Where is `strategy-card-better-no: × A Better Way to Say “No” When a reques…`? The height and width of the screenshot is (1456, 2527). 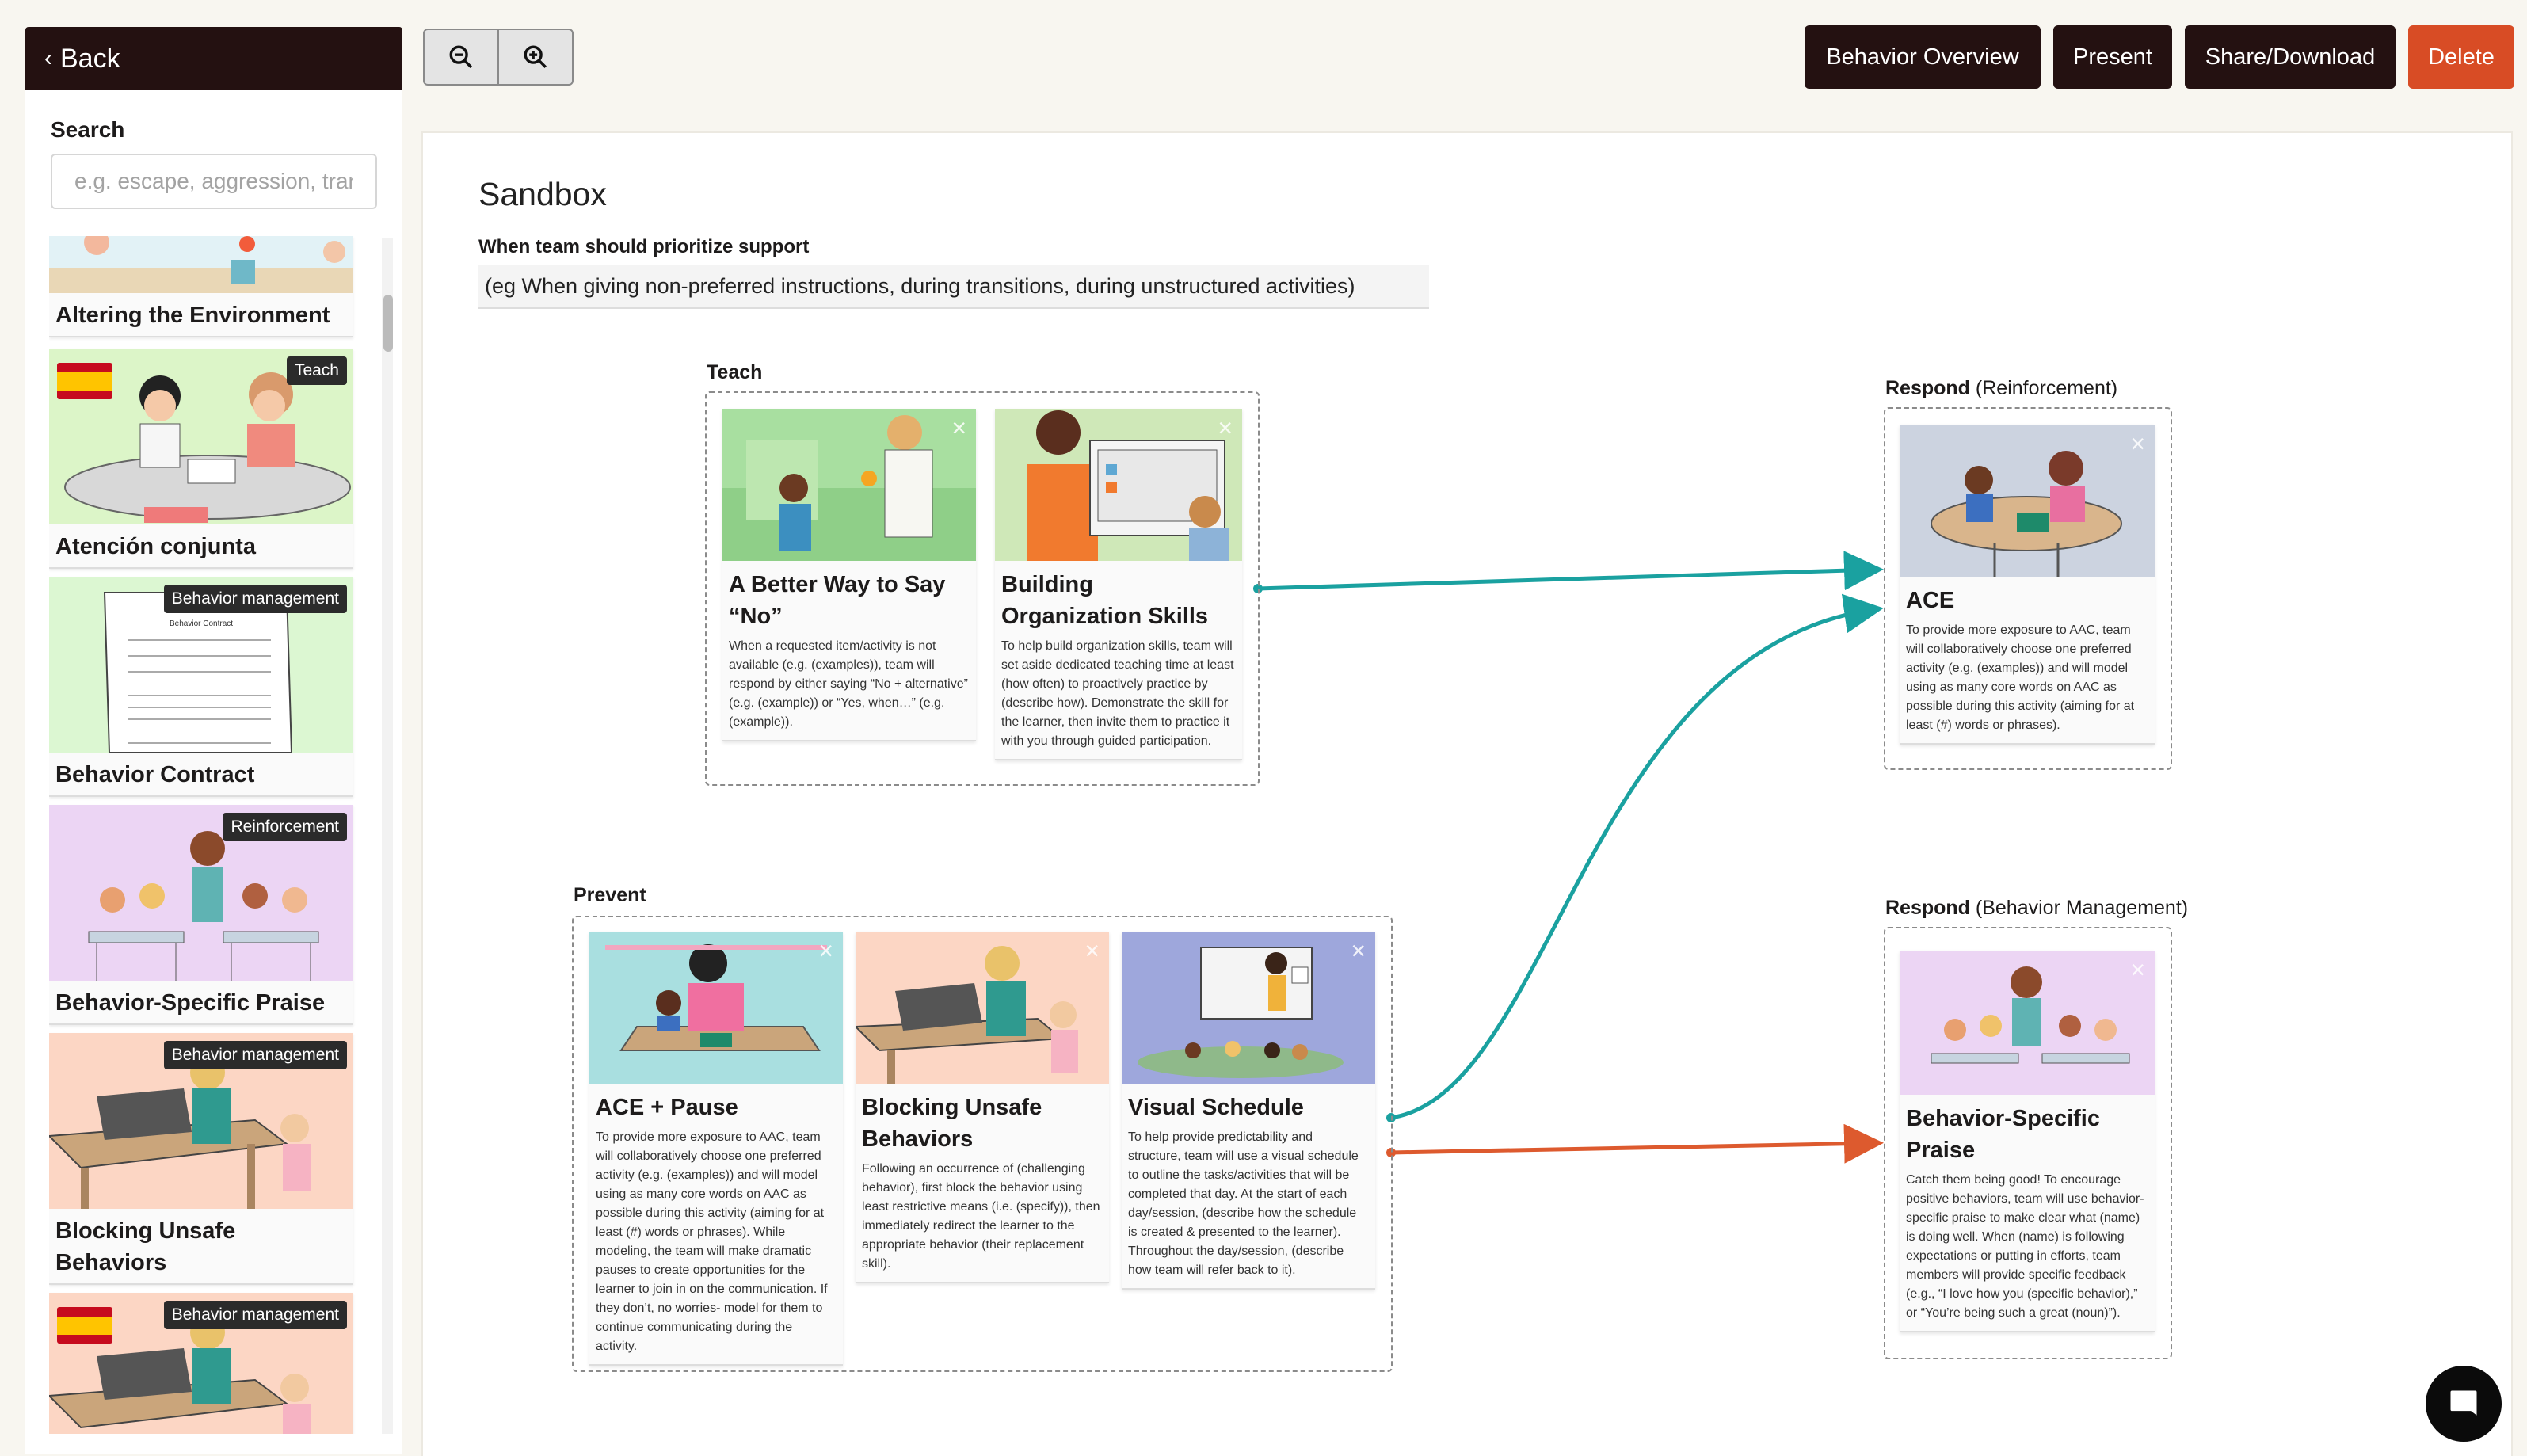 strategy-card-better-no: × A Better Way to Say “No” When a reques… is located at coordinates (849, 575).